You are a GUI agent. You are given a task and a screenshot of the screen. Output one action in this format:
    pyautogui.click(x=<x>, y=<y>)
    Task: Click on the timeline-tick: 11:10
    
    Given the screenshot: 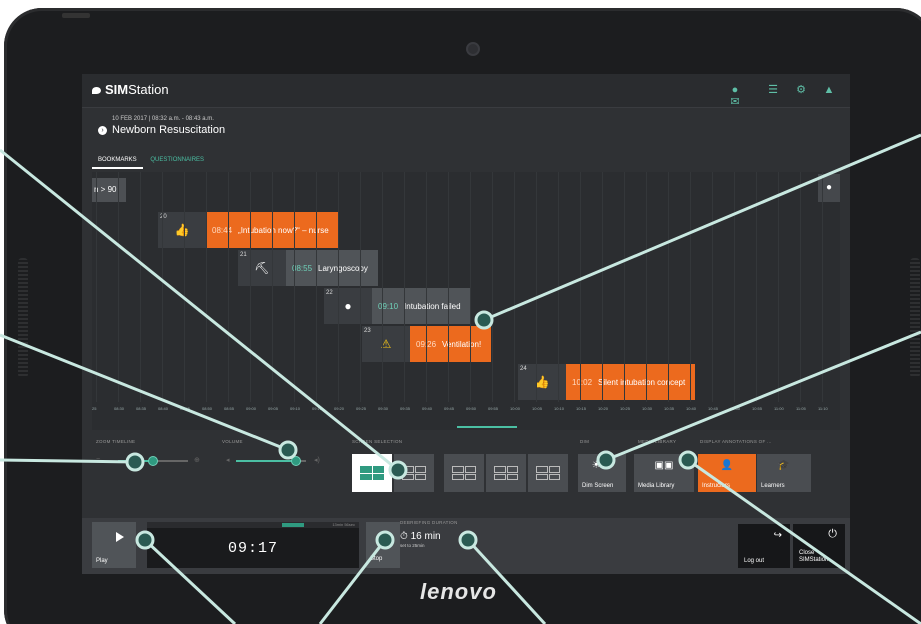 What is the action you would take?
    pyautogui.click(x=823, y=408)
    